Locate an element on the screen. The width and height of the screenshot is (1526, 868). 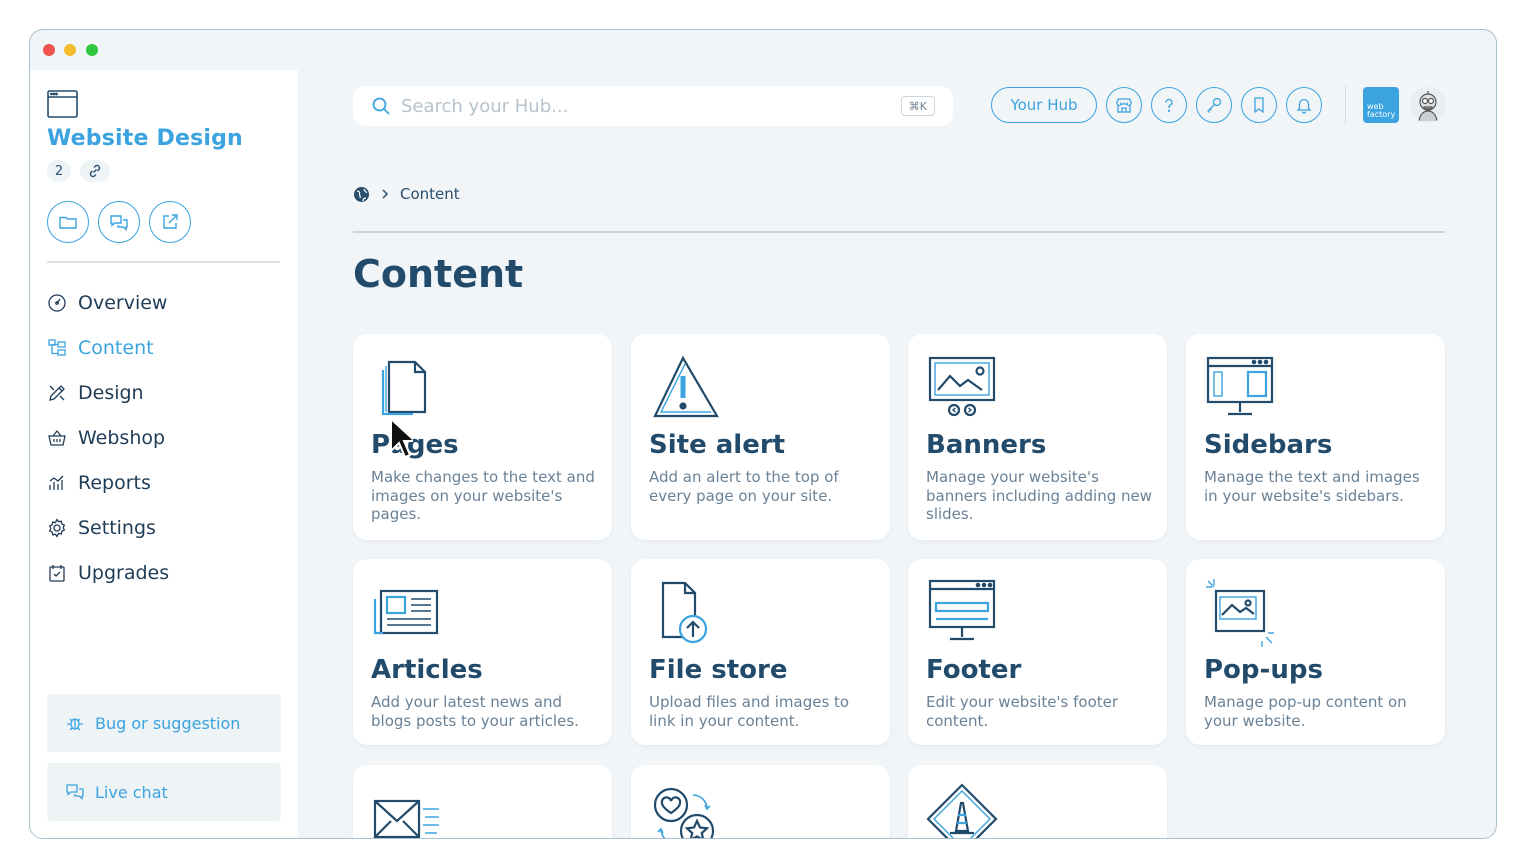
email-icon is located at coordinates (406, 818).